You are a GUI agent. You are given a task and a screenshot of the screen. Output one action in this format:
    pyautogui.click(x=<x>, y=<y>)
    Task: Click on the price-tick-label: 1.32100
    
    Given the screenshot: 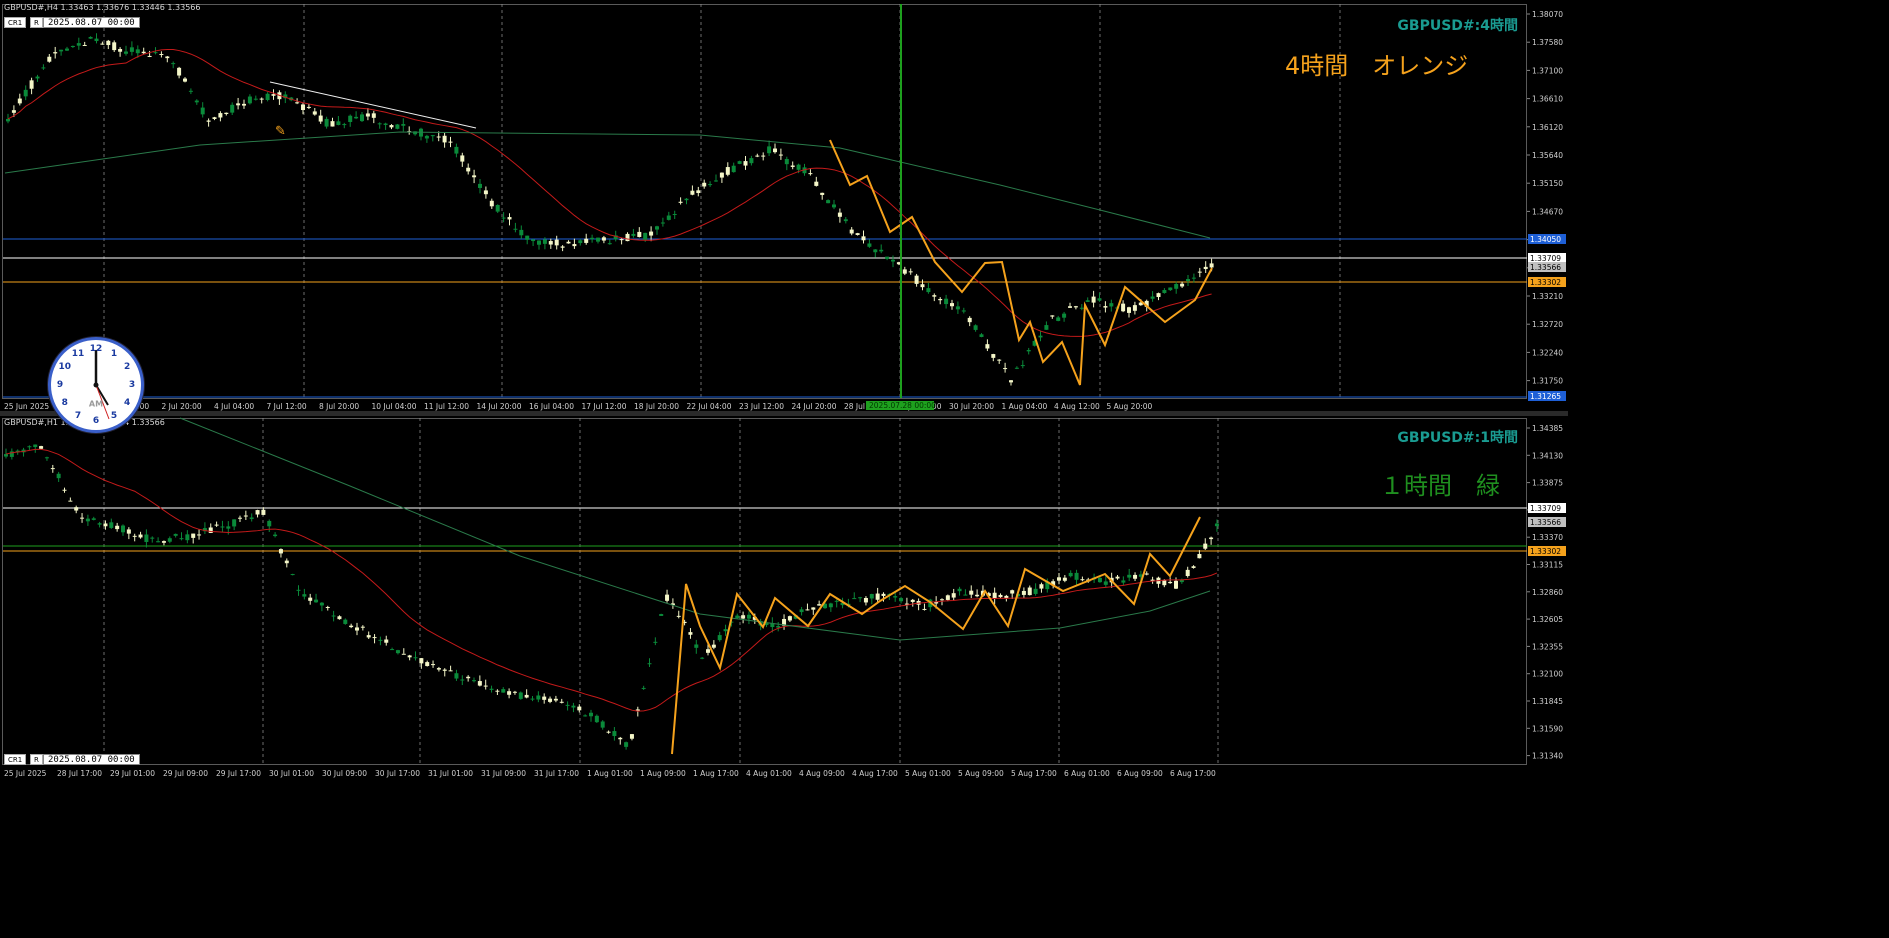 What is the action you would take?
    pyautogui.click(x=1547, y=674)
    